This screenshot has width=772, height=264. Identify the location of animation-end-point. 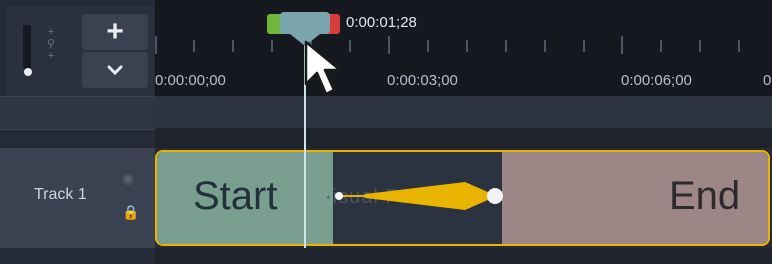
(495, 196).